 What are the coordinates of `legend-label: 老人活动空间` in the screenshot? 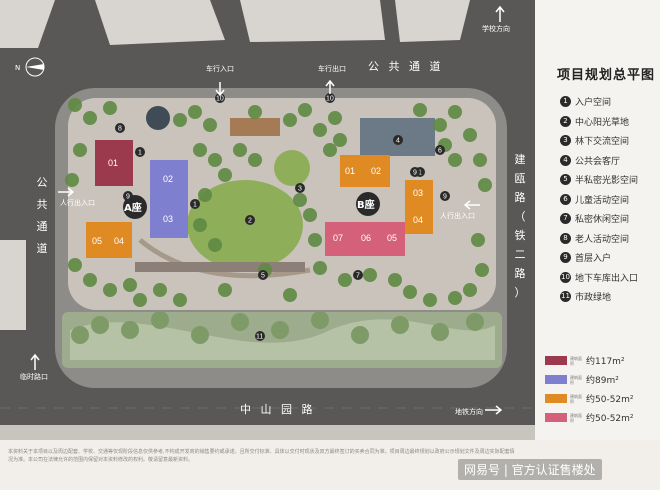 It's located at (602, 239).